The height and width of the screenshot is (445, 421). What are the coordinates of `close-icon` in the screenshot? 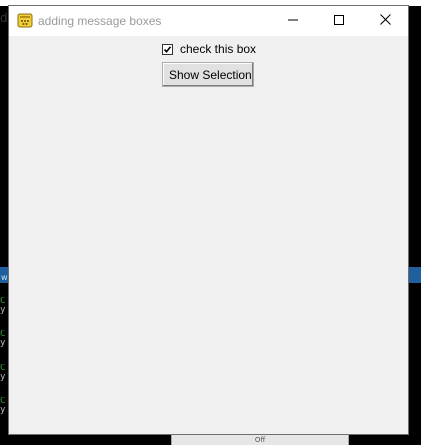 It's located at (385, 21).